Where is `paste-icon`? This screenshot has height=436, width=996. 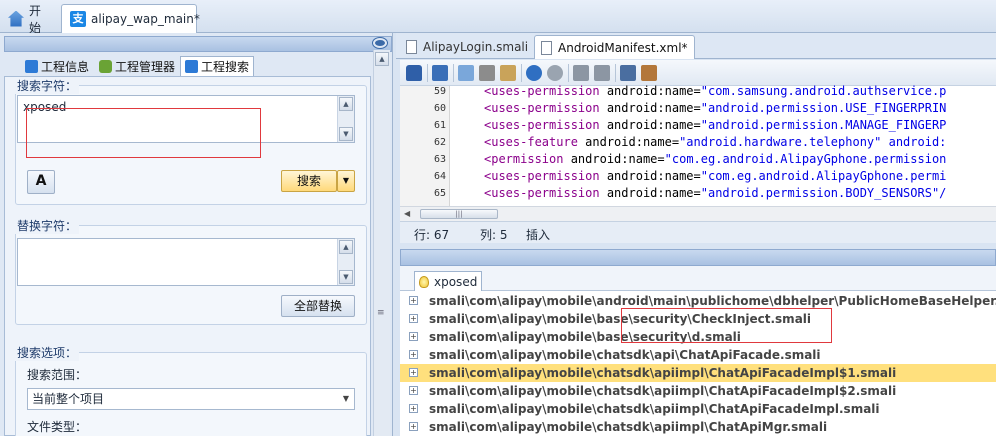 paste-icon is located at coordinates (508, 72).